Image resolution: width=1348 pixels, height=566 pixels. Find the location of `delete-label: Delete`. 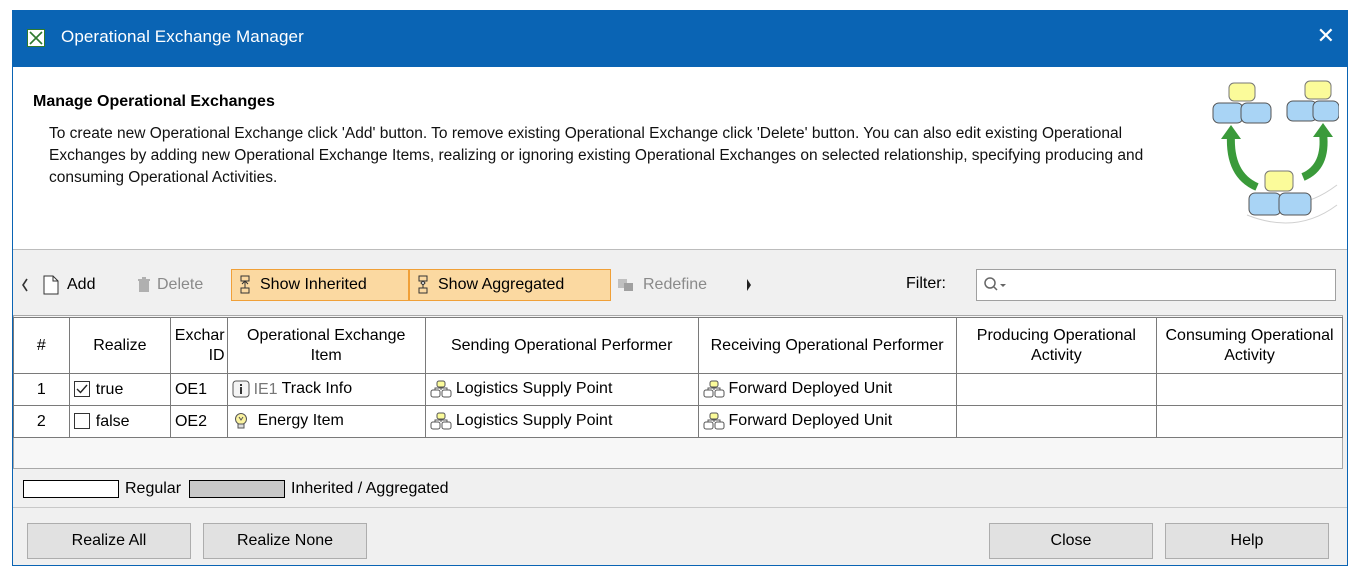

delete-label: Delete is located at coordinates (180, 284).